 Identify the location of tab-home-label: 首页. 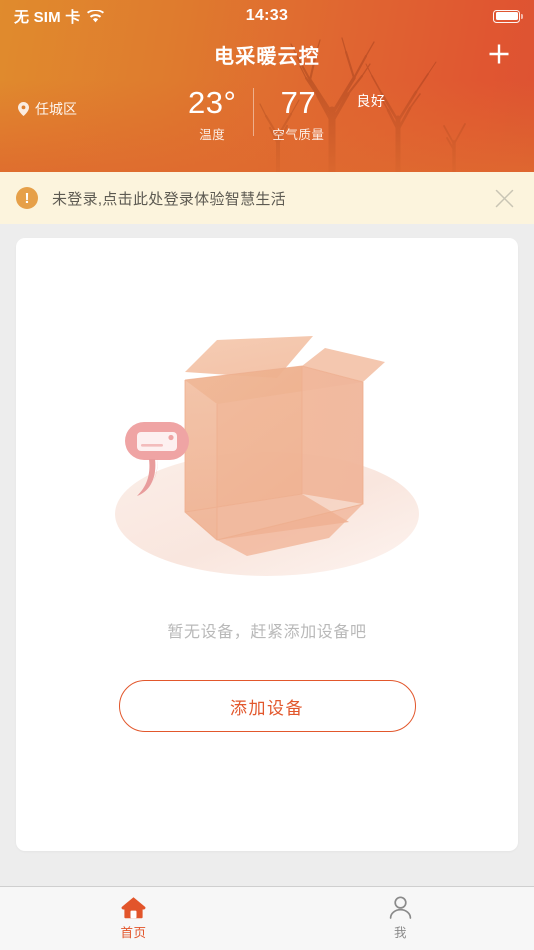
(133, 933).